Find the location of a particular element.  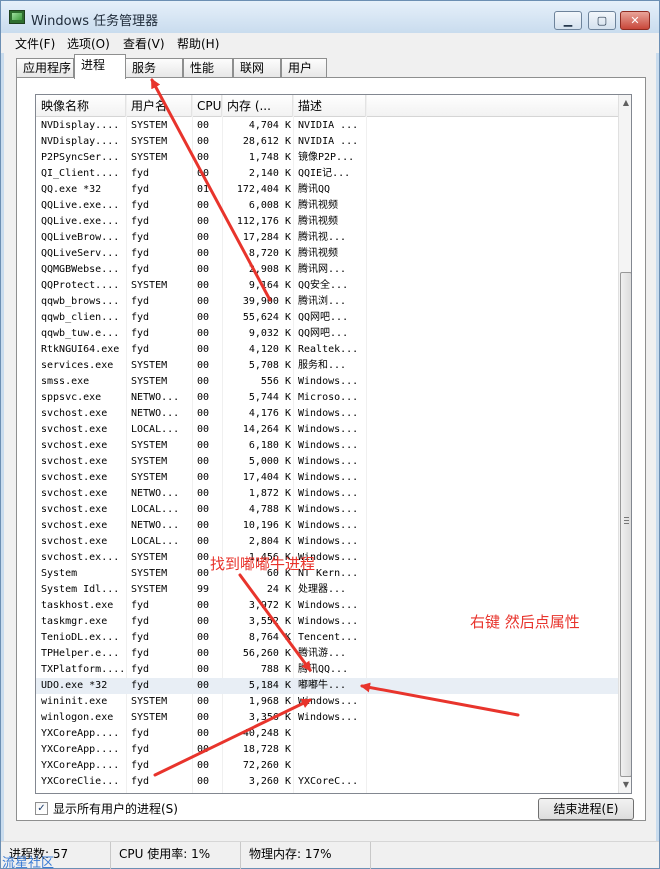

process-memory: 4,788 K is located at coordinates (269, 509).